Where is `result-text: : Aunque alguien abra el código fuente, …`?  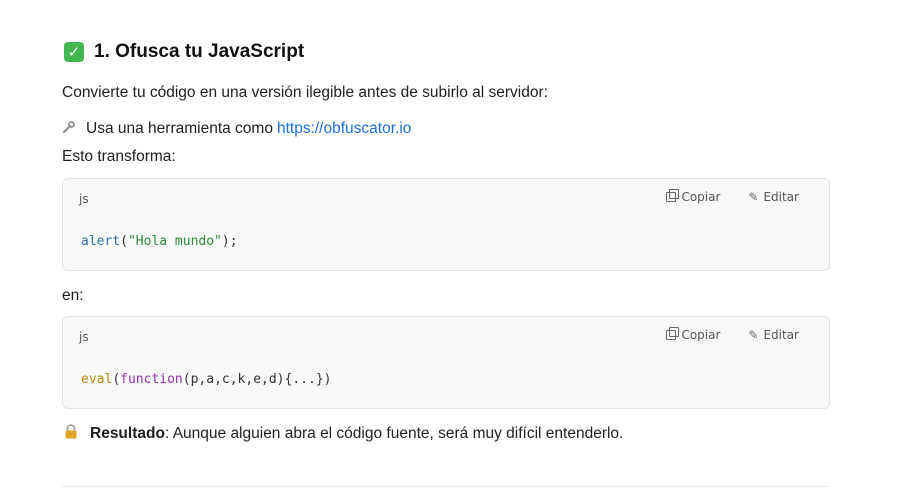 result-text: : Aunque alguien abra el código fuente, … is located at coordinates (394, 433).